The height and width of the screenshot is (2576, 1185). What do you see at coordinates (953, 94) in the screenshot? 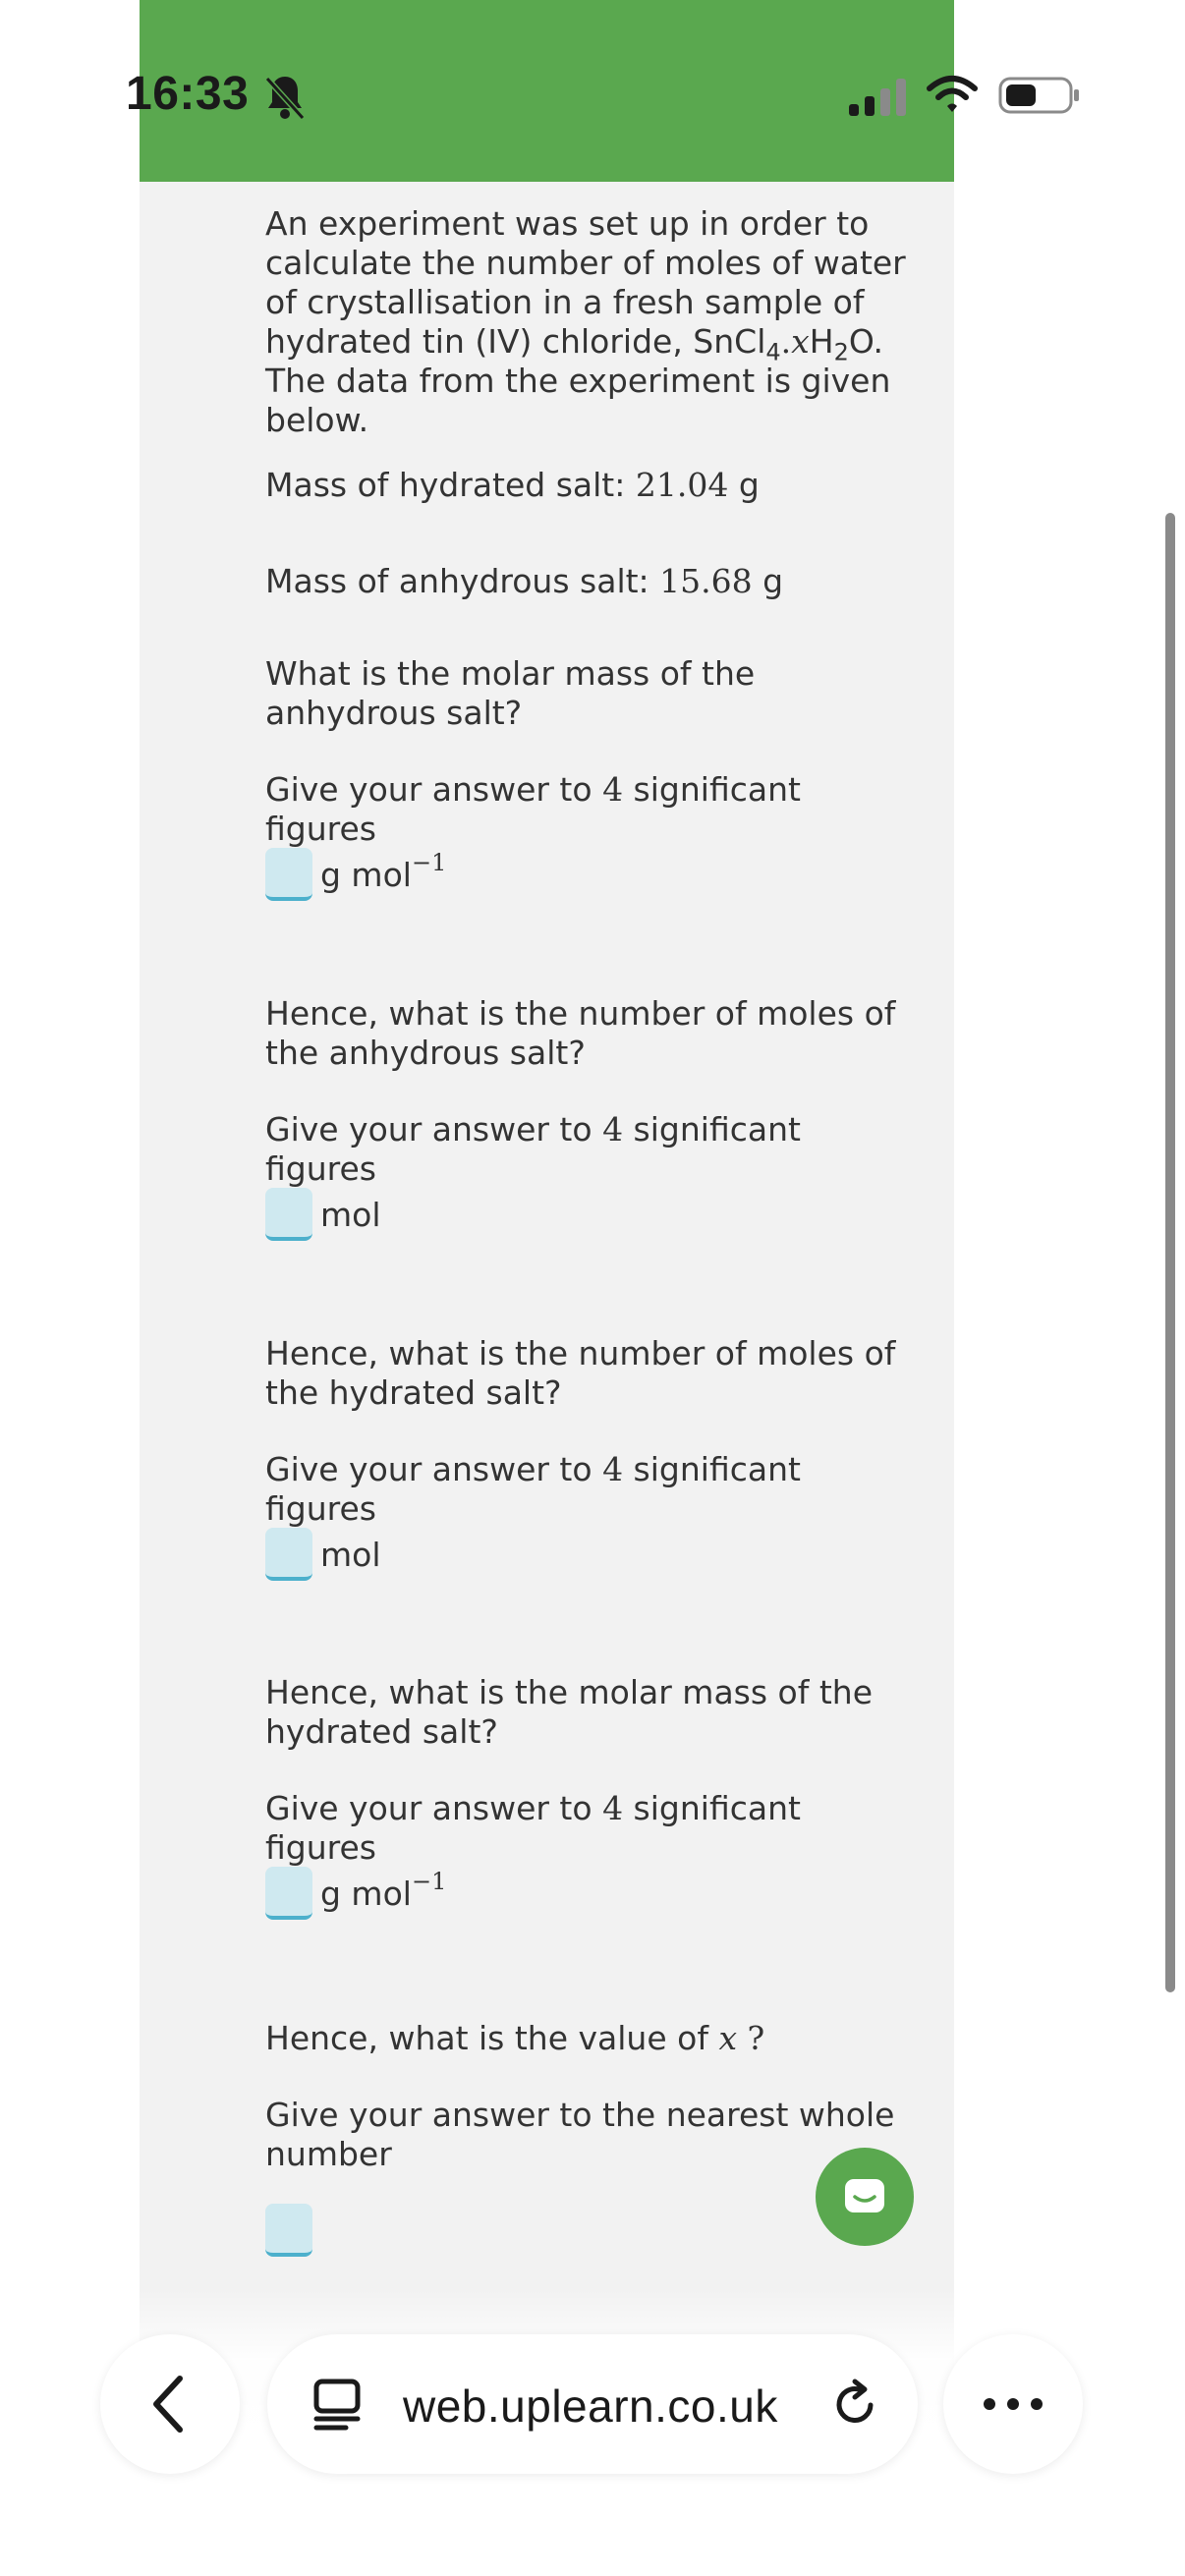
I see `wifi-icon` at bounding box center [953, 94].